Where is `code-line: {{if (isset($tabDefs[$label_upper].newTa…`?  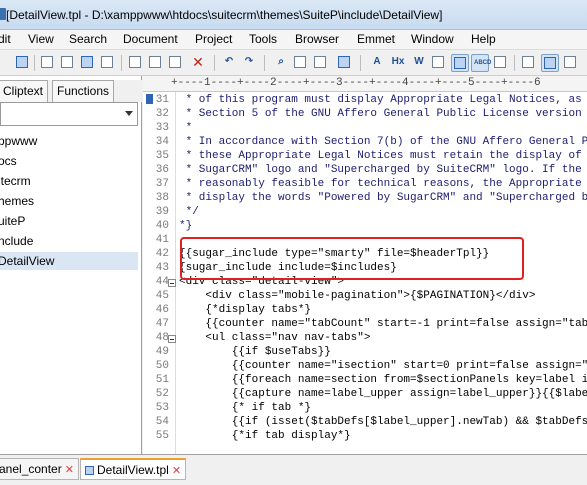
code-line: {{if (isset($tabDefs[$label_upper].newTa… is located at coordinates (383, 423).